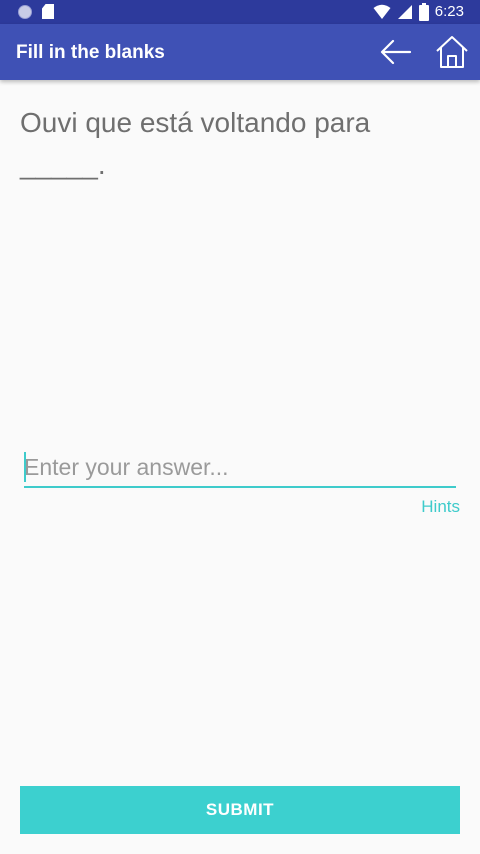  What do you see at coordinates (382, 11) in the screenshot?
I see `wifi-icon` at bounding box center [382, 11].